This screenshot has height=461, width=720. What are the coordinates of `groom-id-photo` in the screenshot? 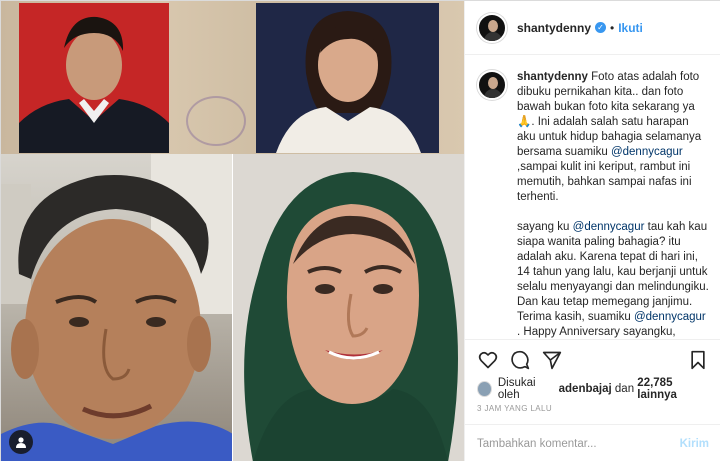 It's located at (94, 78).